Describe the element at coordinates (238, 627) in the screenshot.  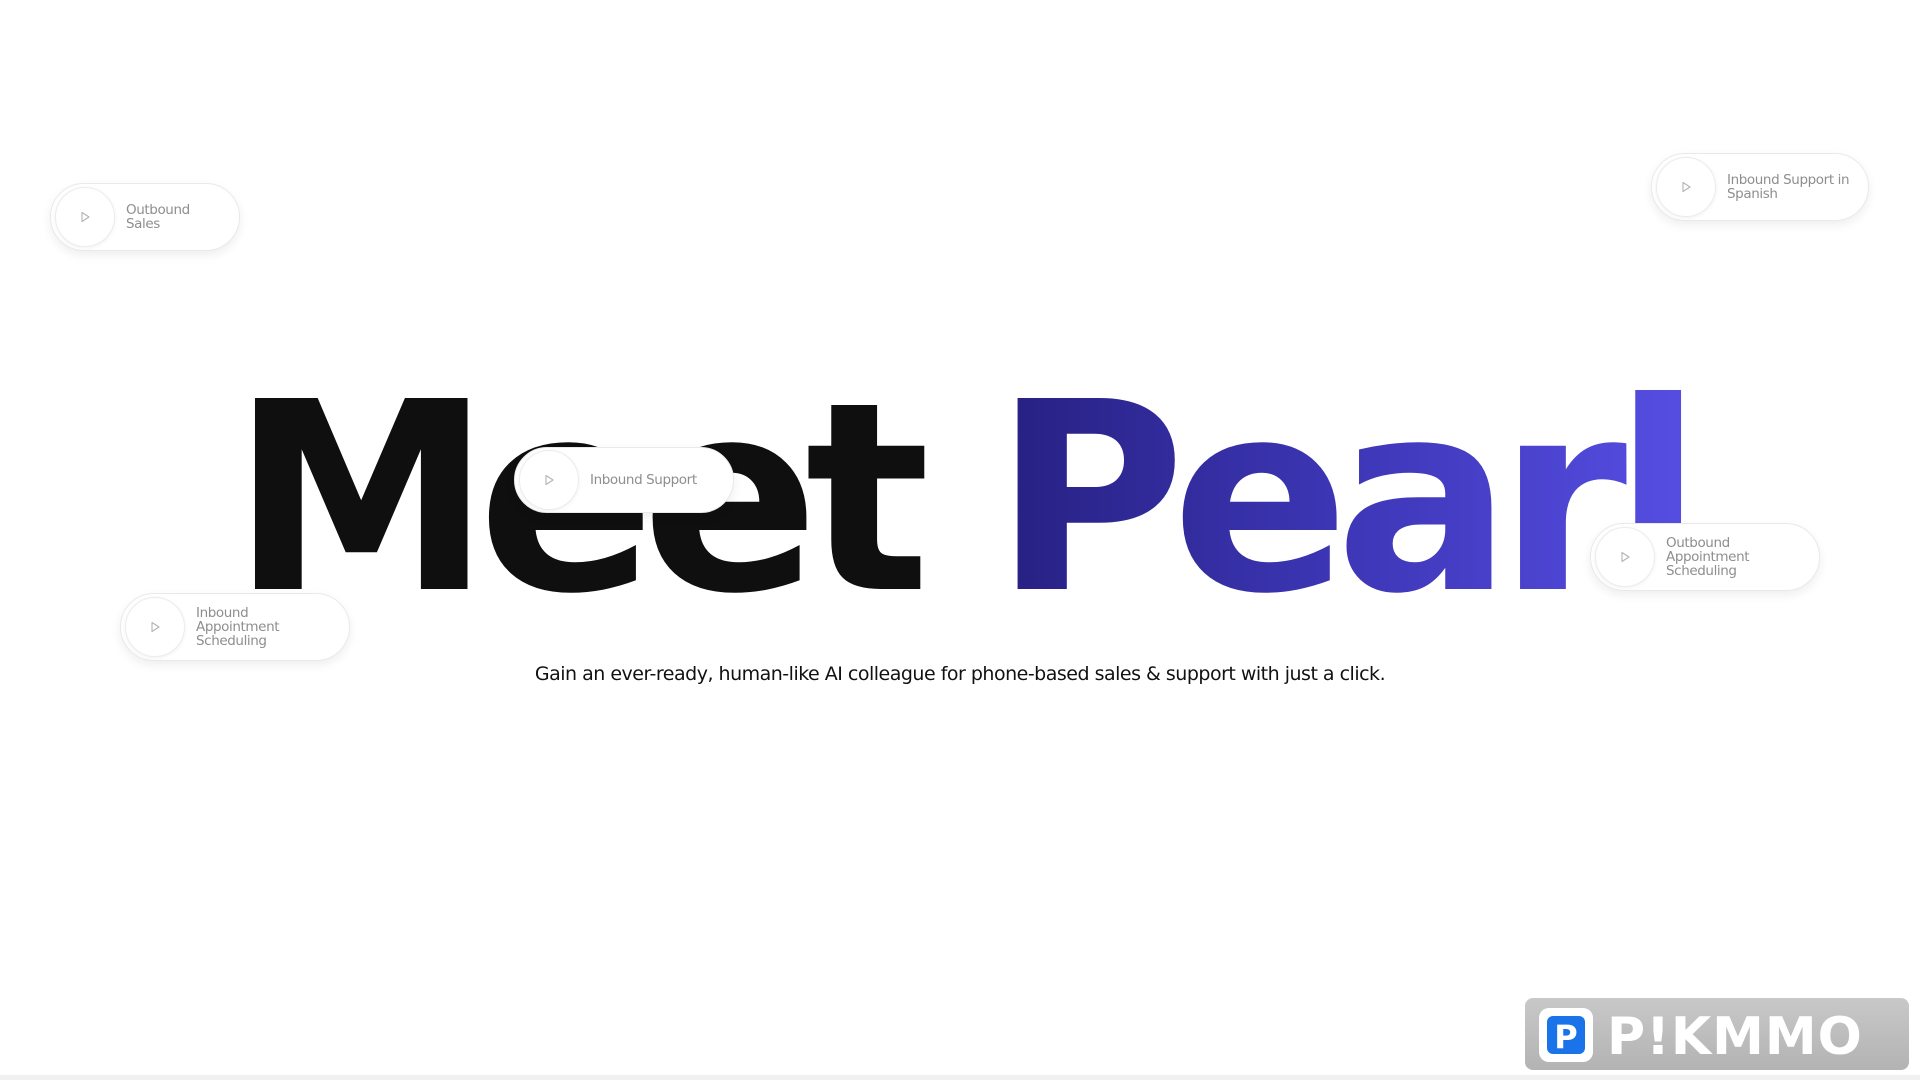
I see `demo-inbound-appointment-label: Inbound Appointment Scheduling` at that location.